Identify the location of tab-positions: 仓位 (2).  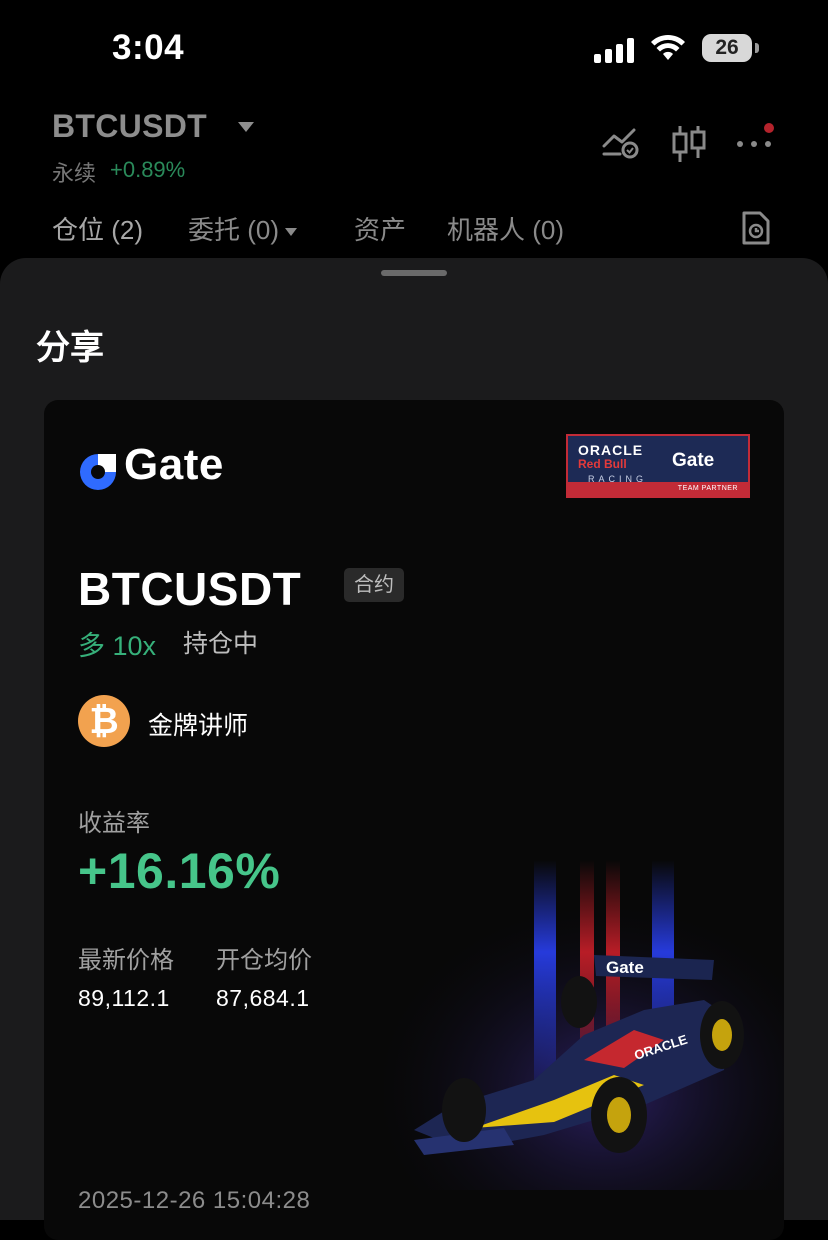
(97, 228).